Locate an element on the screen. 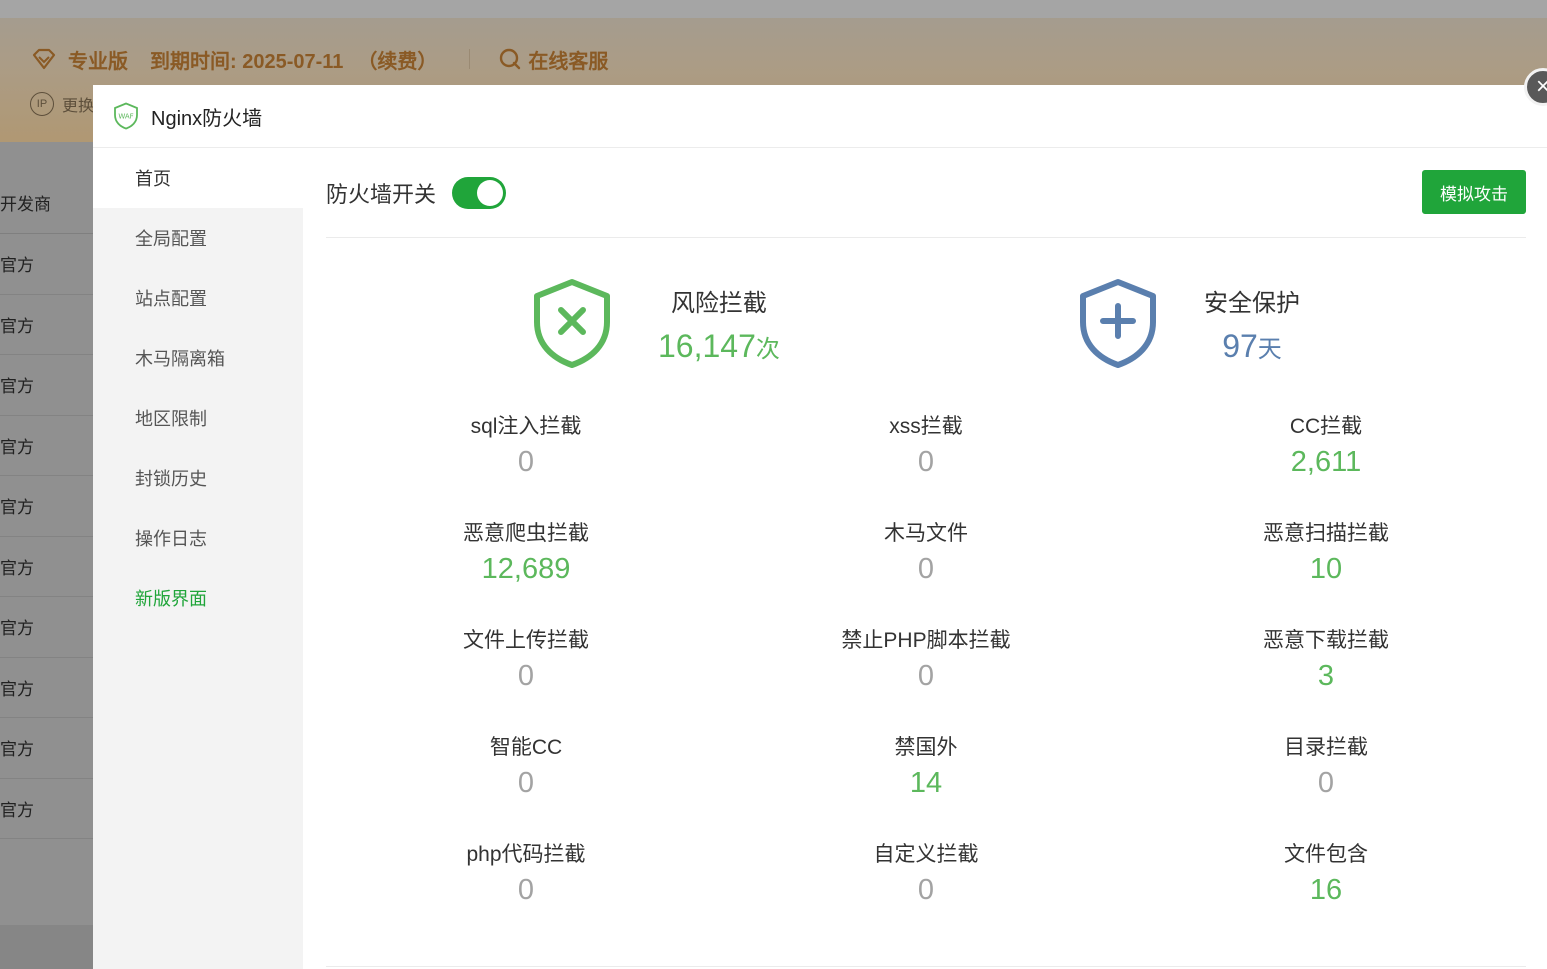 The width and height of the screenshot is (1547, 969). stat-item: 恶意爬虫拦截 12,689 is located at coordinates (526, 570).